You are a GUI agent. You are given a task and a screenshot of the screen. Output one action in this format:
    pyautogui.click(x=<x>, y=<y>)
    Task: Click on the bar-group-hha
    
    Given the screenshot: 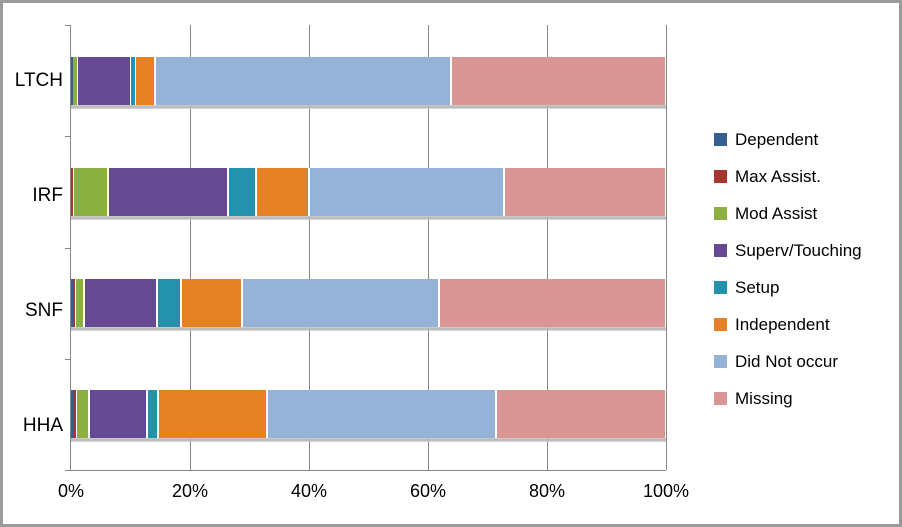 What is the action you would take?
    pyautogui.click(x=368, y=416)
    